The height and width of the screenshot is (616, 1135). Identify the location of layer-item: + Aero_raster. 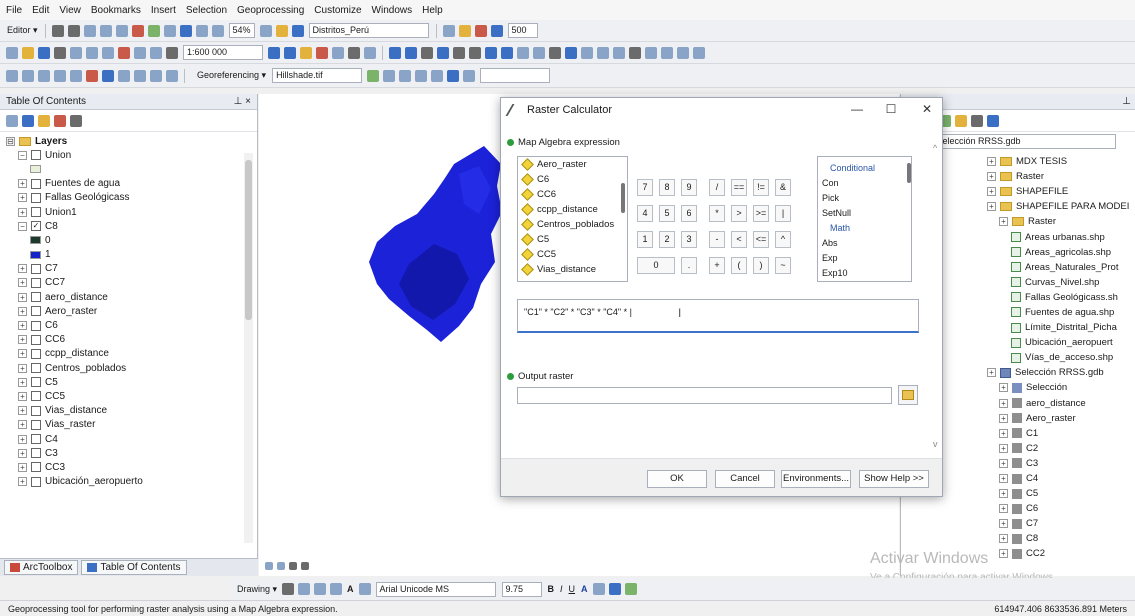
(131, 311).